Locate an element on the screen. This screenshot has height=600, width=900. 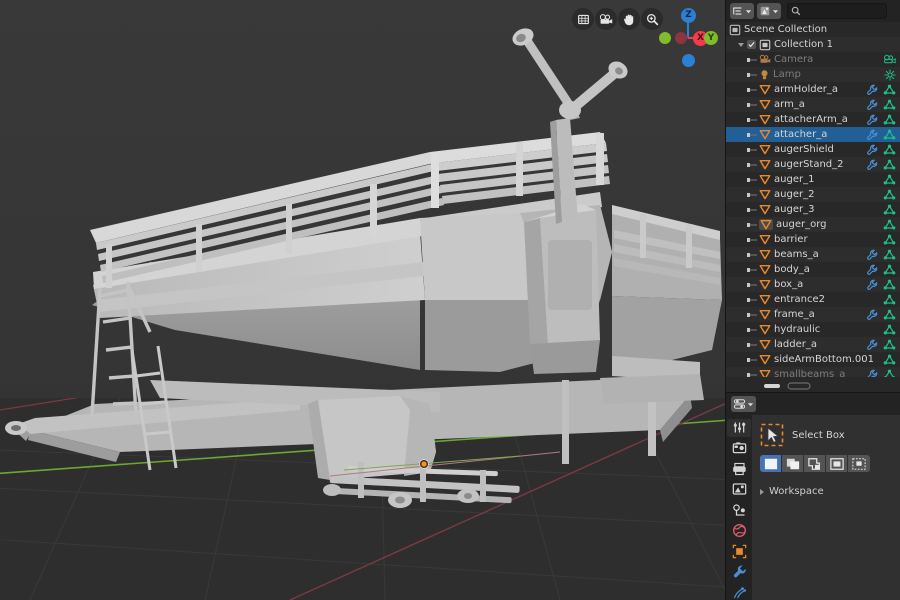
select-invert-mode is located at coordinates (837, 463).